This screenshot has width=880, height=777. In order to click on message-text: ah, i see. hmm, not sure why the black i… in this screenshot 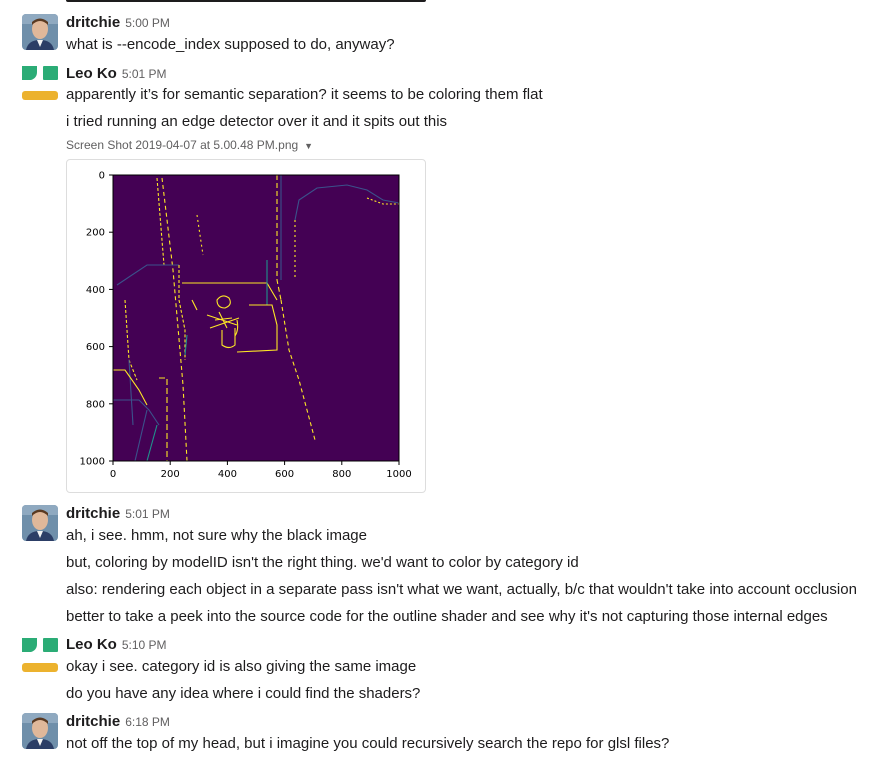, I will do `click(216, 535)`.